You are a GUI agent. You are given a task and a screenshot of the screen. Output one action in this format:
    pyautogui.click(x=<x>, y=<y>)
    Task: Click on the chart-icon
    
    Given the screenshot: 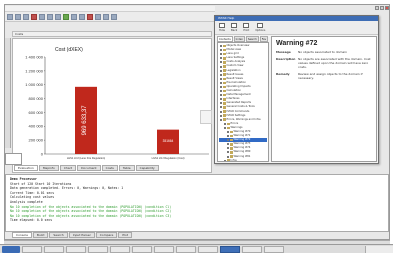 What is the action you would take?
    pyautogui.click(x=82, y=16)
    